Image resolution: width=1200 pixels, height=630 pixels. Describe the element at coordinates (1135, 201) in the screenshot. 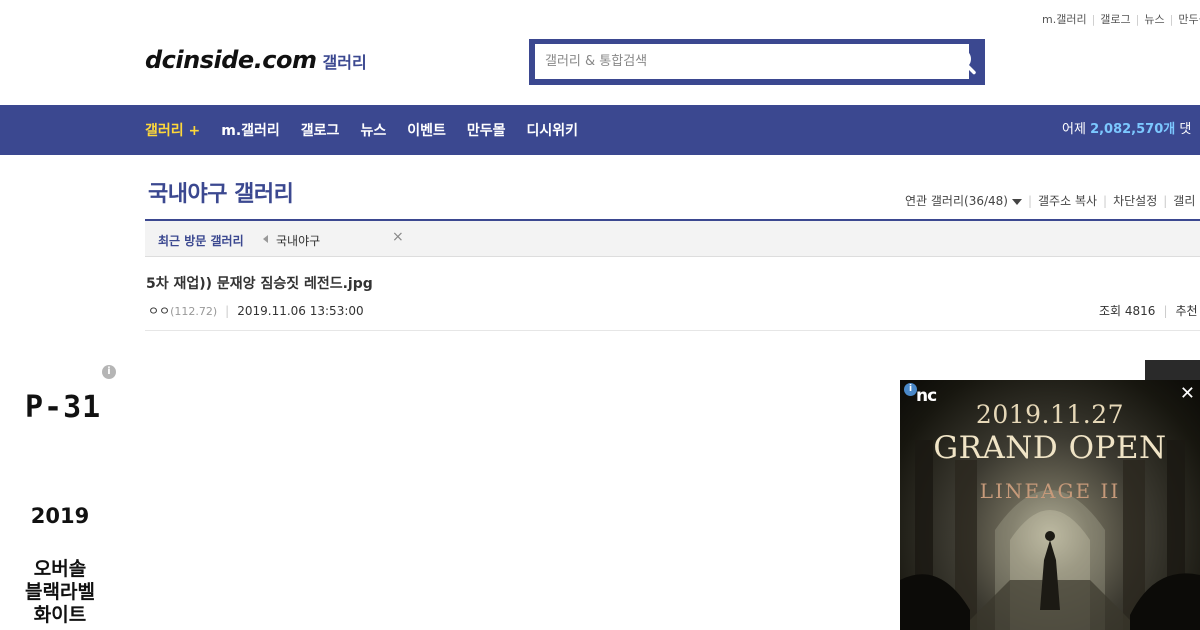

I see `block-settings-link: 차단설정` at that location.